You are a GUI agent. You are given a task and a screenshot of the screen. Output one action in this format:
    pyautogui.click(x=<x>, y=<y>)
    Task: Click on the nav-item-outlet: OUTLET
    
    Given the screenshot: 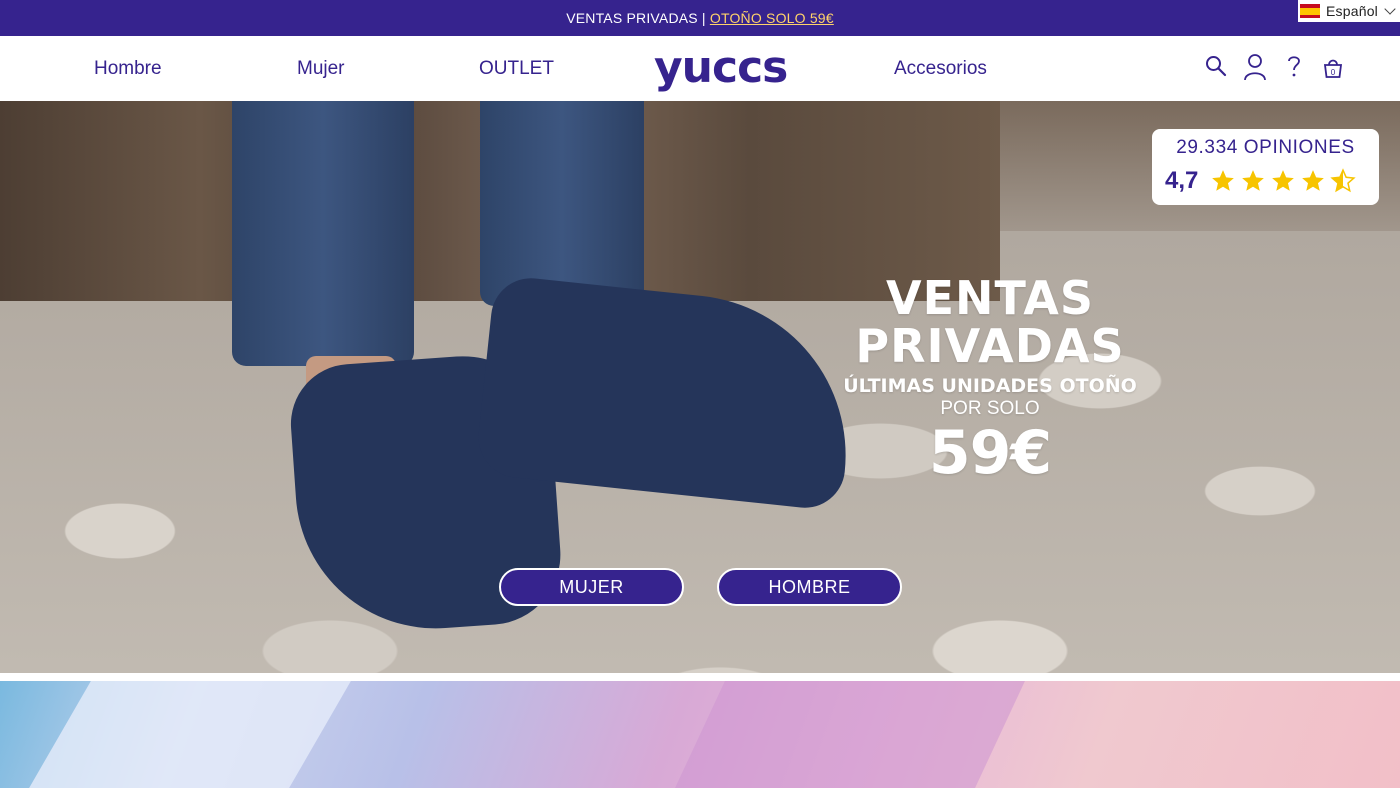 What is the action you would take?
    pyautogui.click(x=516, y=69)
    